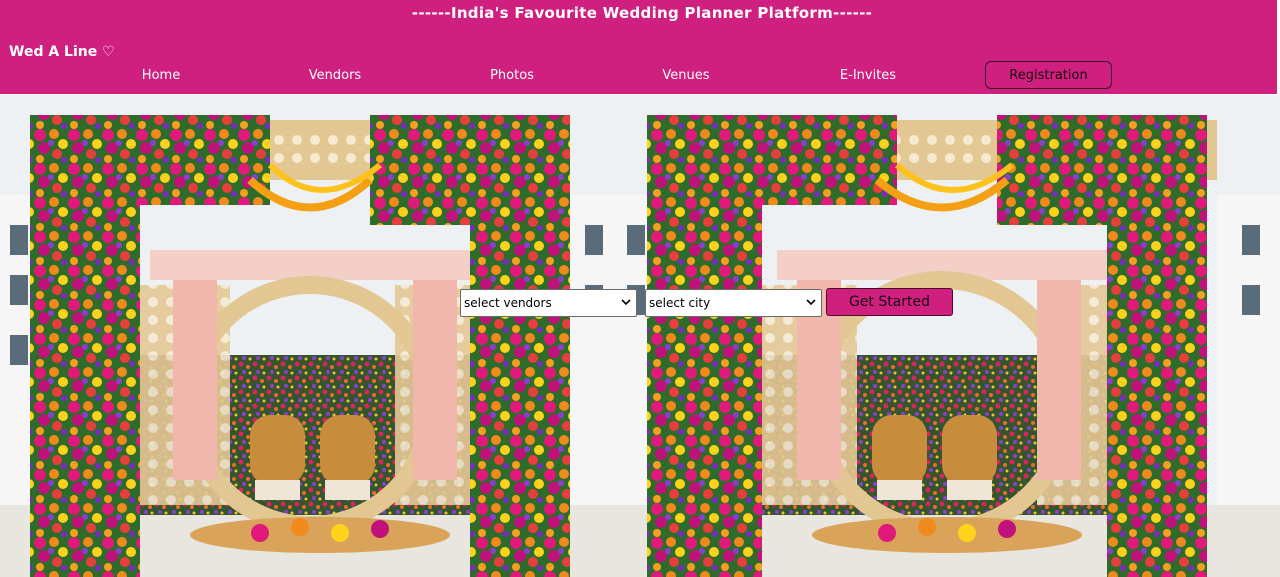 This screenshot has width=1280, height=577. Describe the element at coordinates (508, 303) in the screenshot. I see `vendors-select-value: select vendors` at that location.